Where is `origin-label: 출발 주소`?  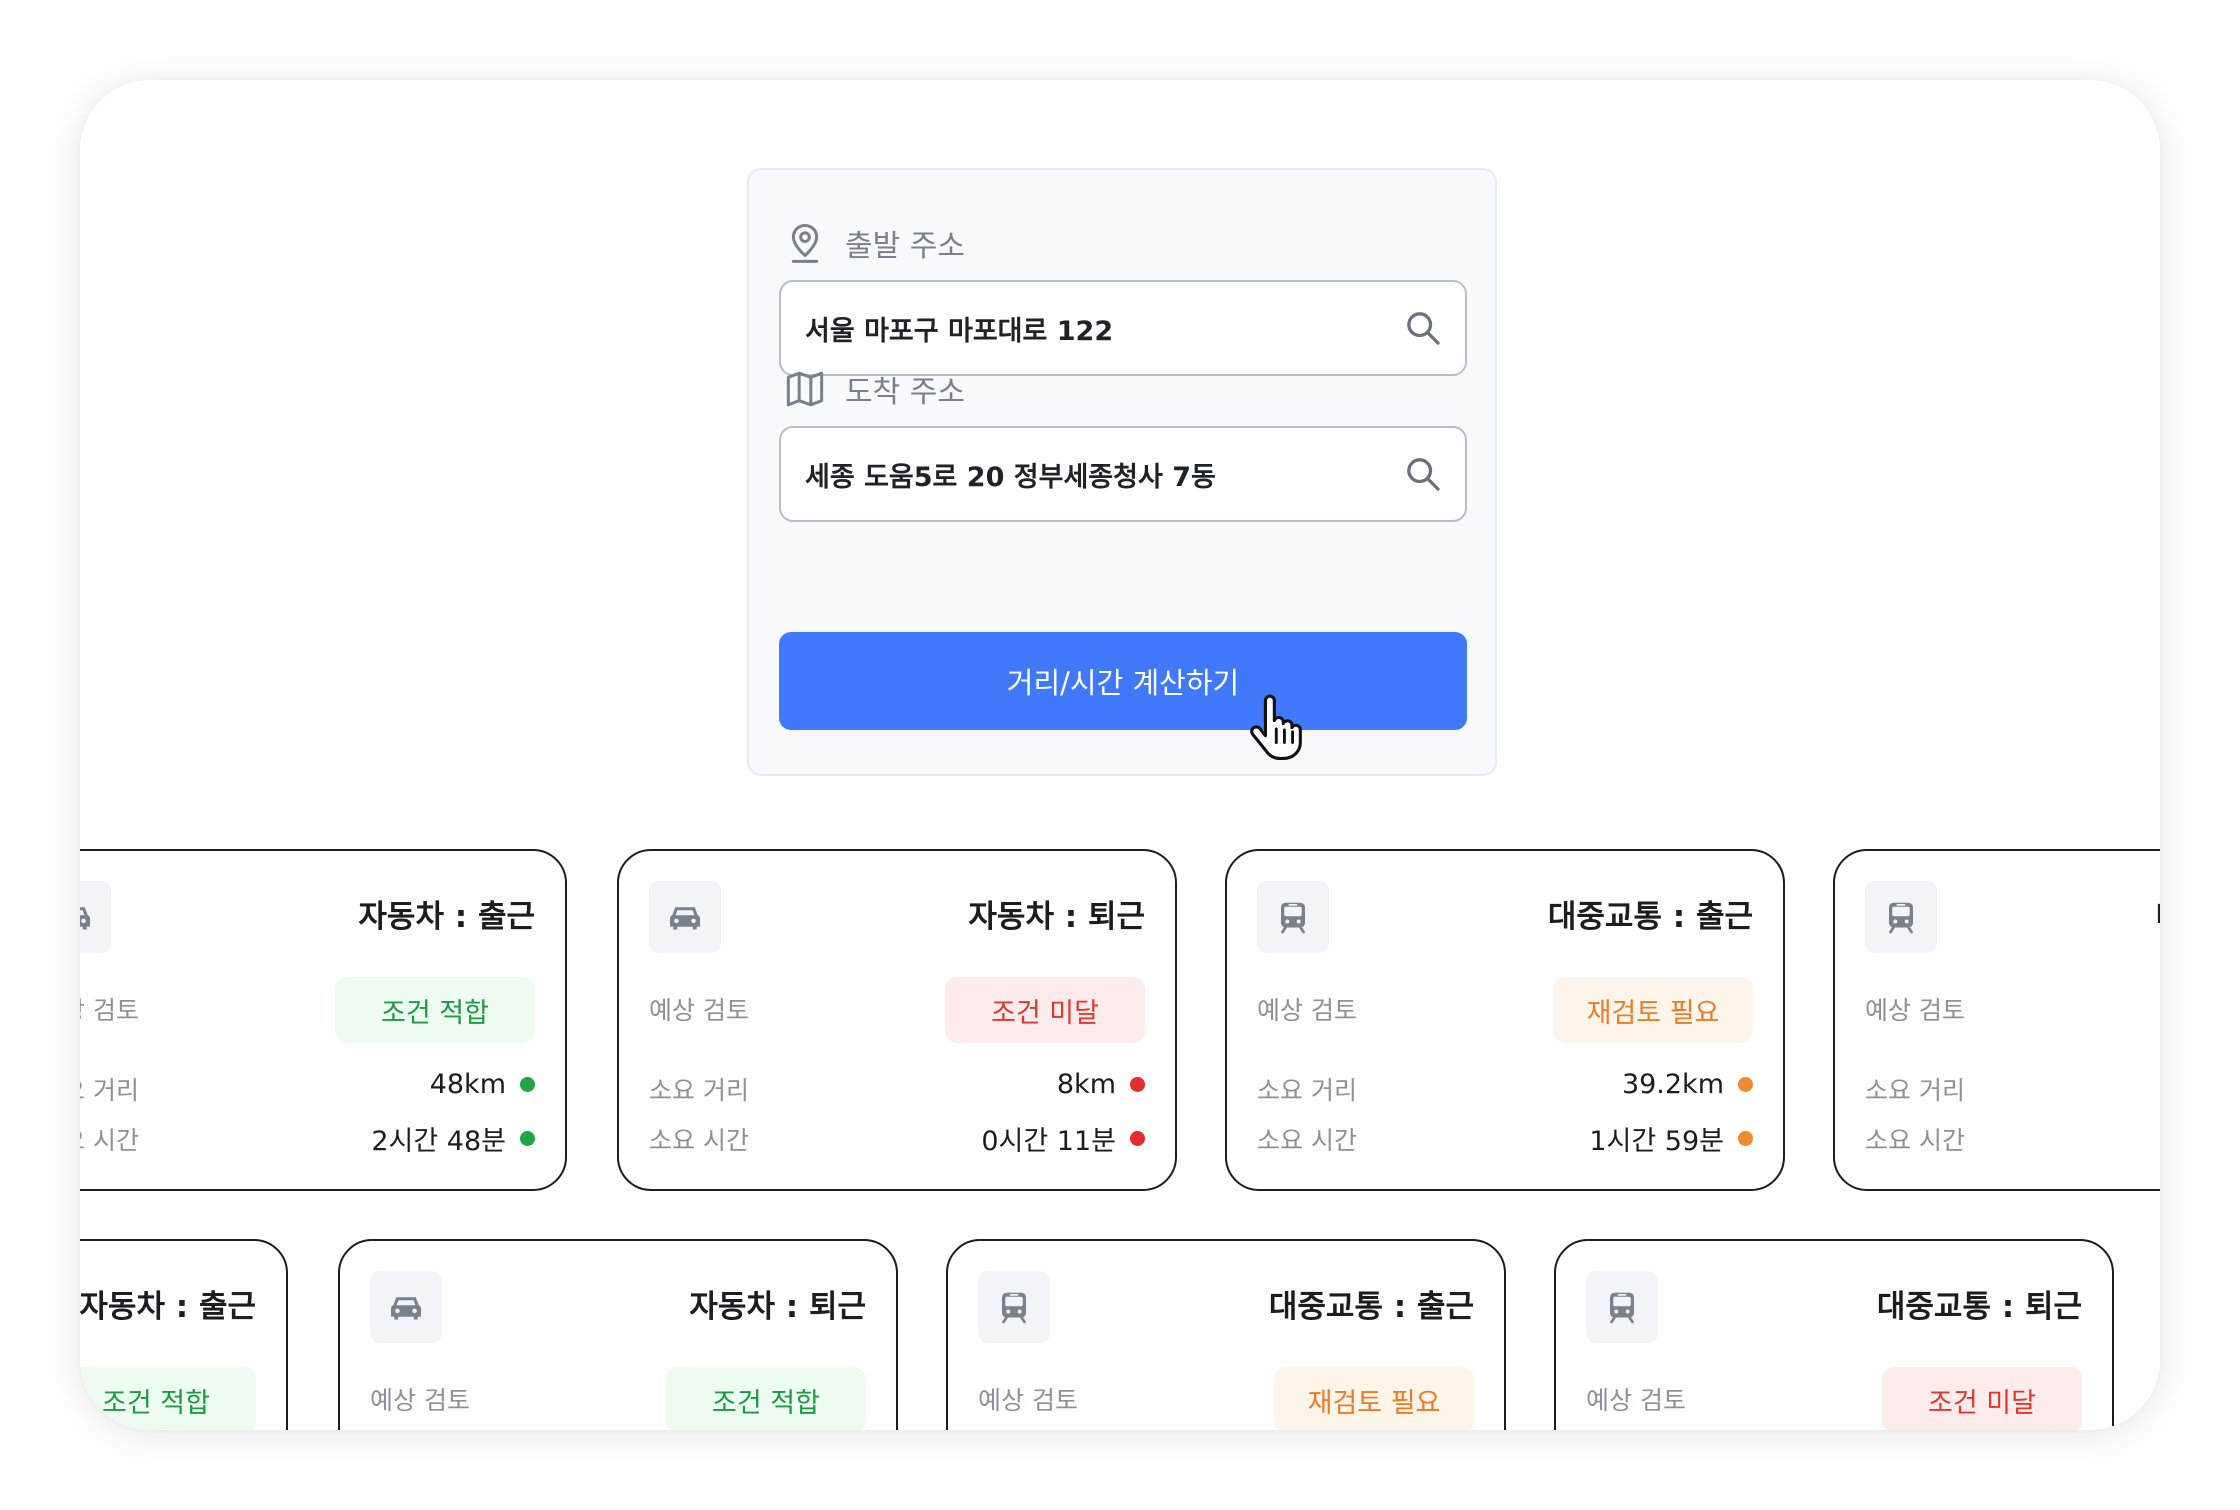 origin-label: 출발 주소 is located at coordinates (875, 243).